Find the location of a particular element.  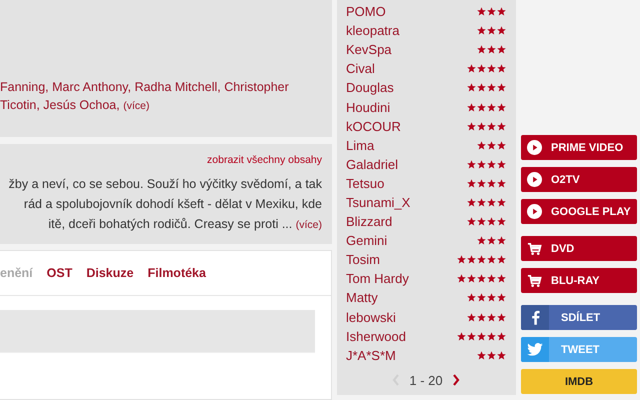

user-link: Tom Hardy is located at coordinates (377, 278).